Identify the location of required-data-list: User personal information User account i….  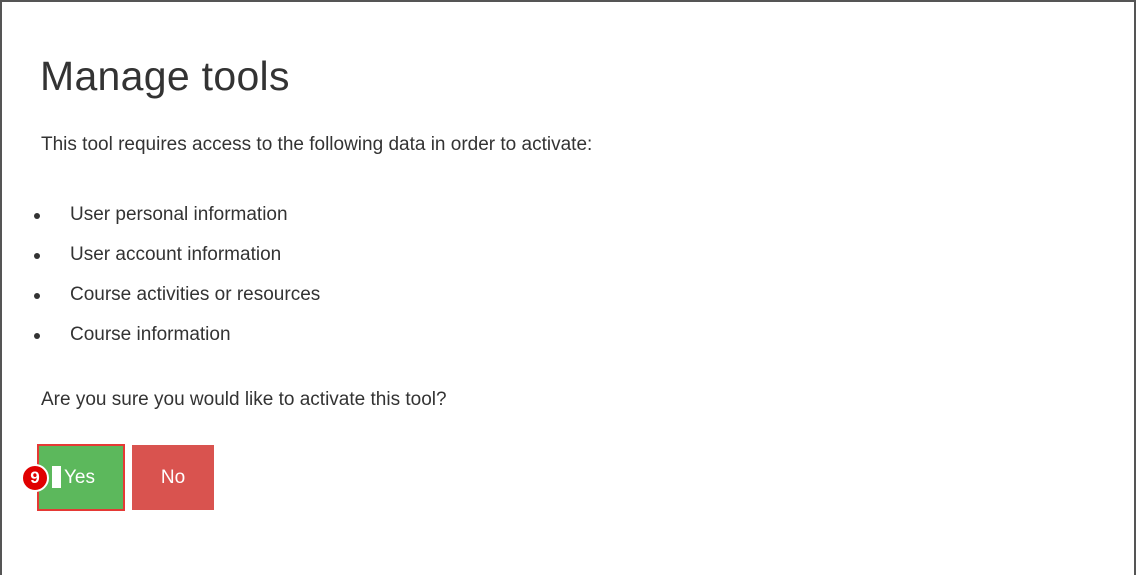
(175, 278).